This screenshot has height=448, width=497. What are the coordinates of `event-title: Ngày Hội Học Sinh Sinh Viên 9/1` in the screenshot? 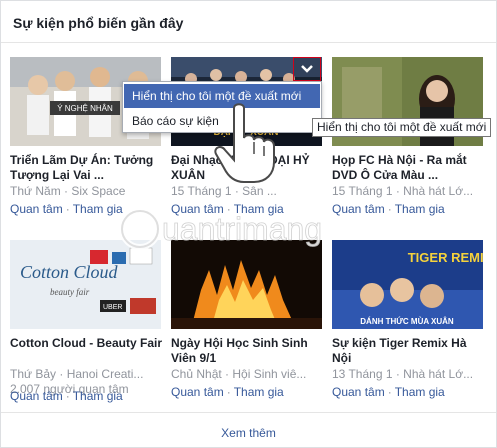 It's located at (248, 351).